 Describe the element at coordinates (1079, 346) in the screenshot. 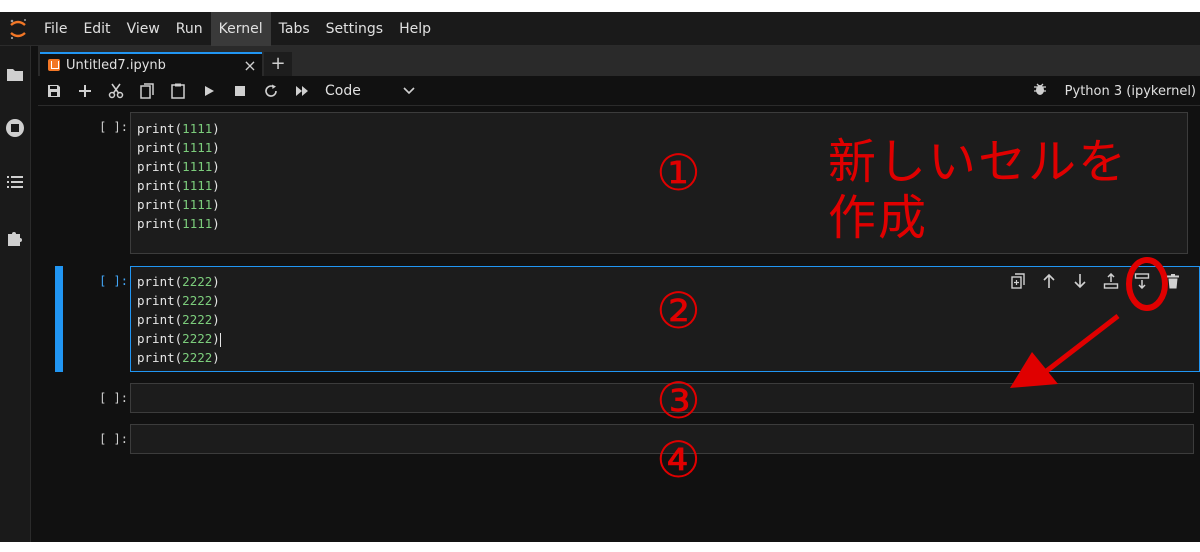

I see `annotation-red-arrow-shaft` at that location.